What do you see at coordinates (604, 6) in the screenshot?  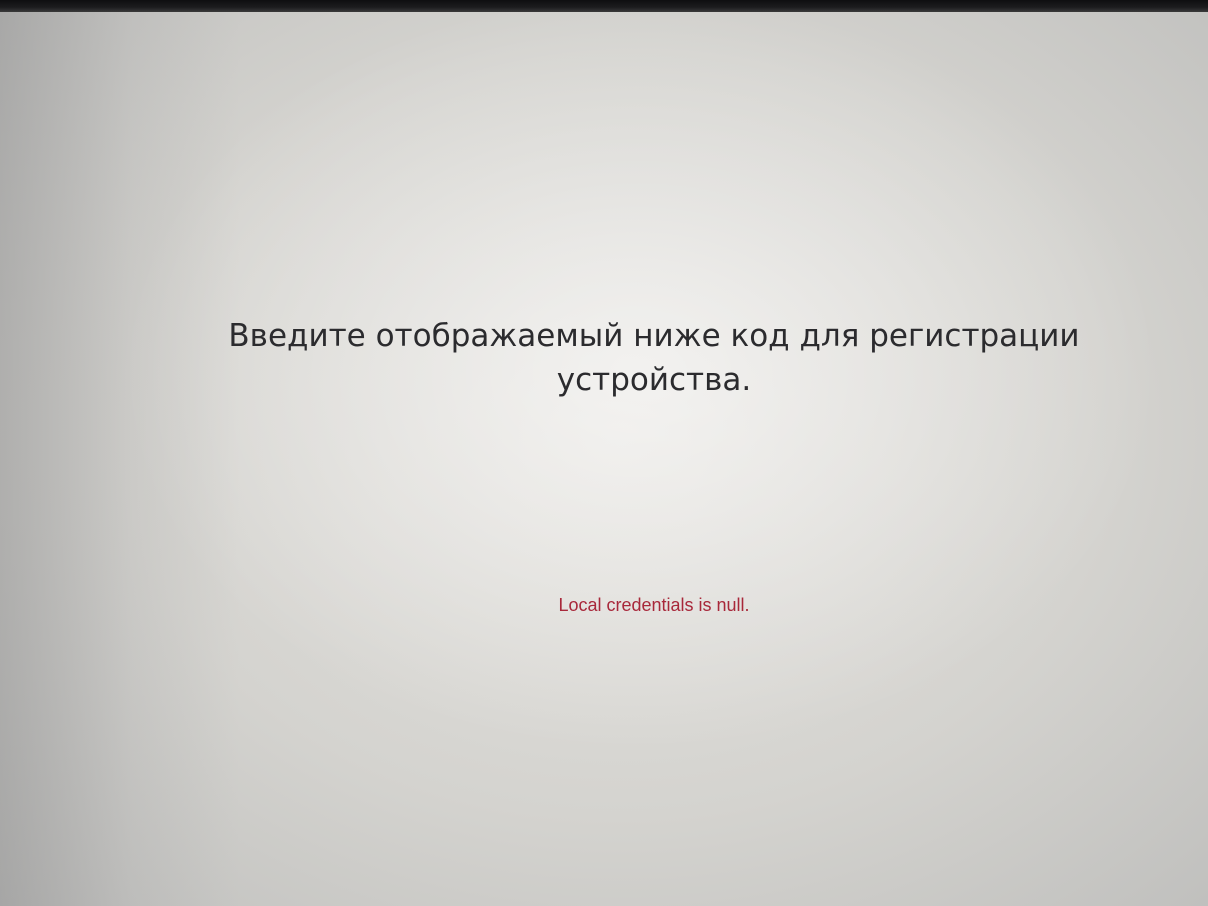 I see `screen-bezel` at bounding box center [604, 6].